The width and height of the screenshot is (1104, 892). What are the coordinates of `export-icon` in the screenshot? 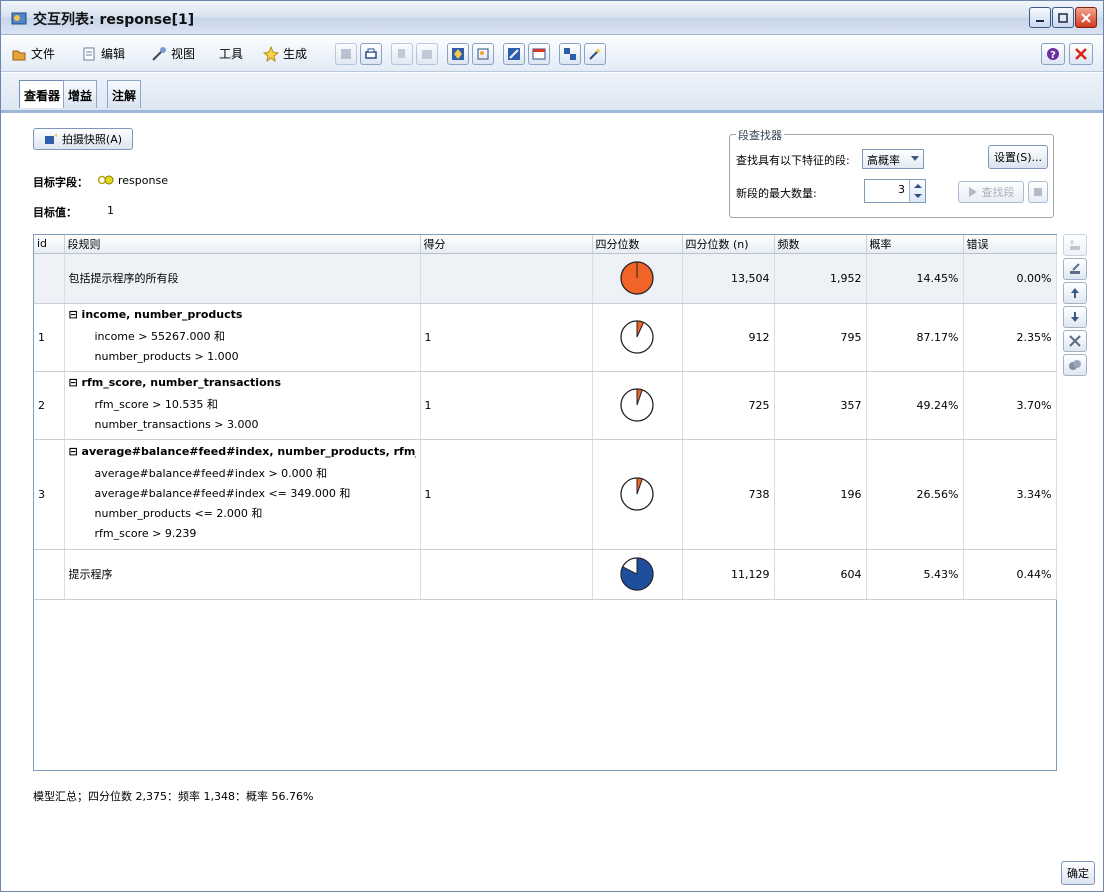 It's located at (346, 54).